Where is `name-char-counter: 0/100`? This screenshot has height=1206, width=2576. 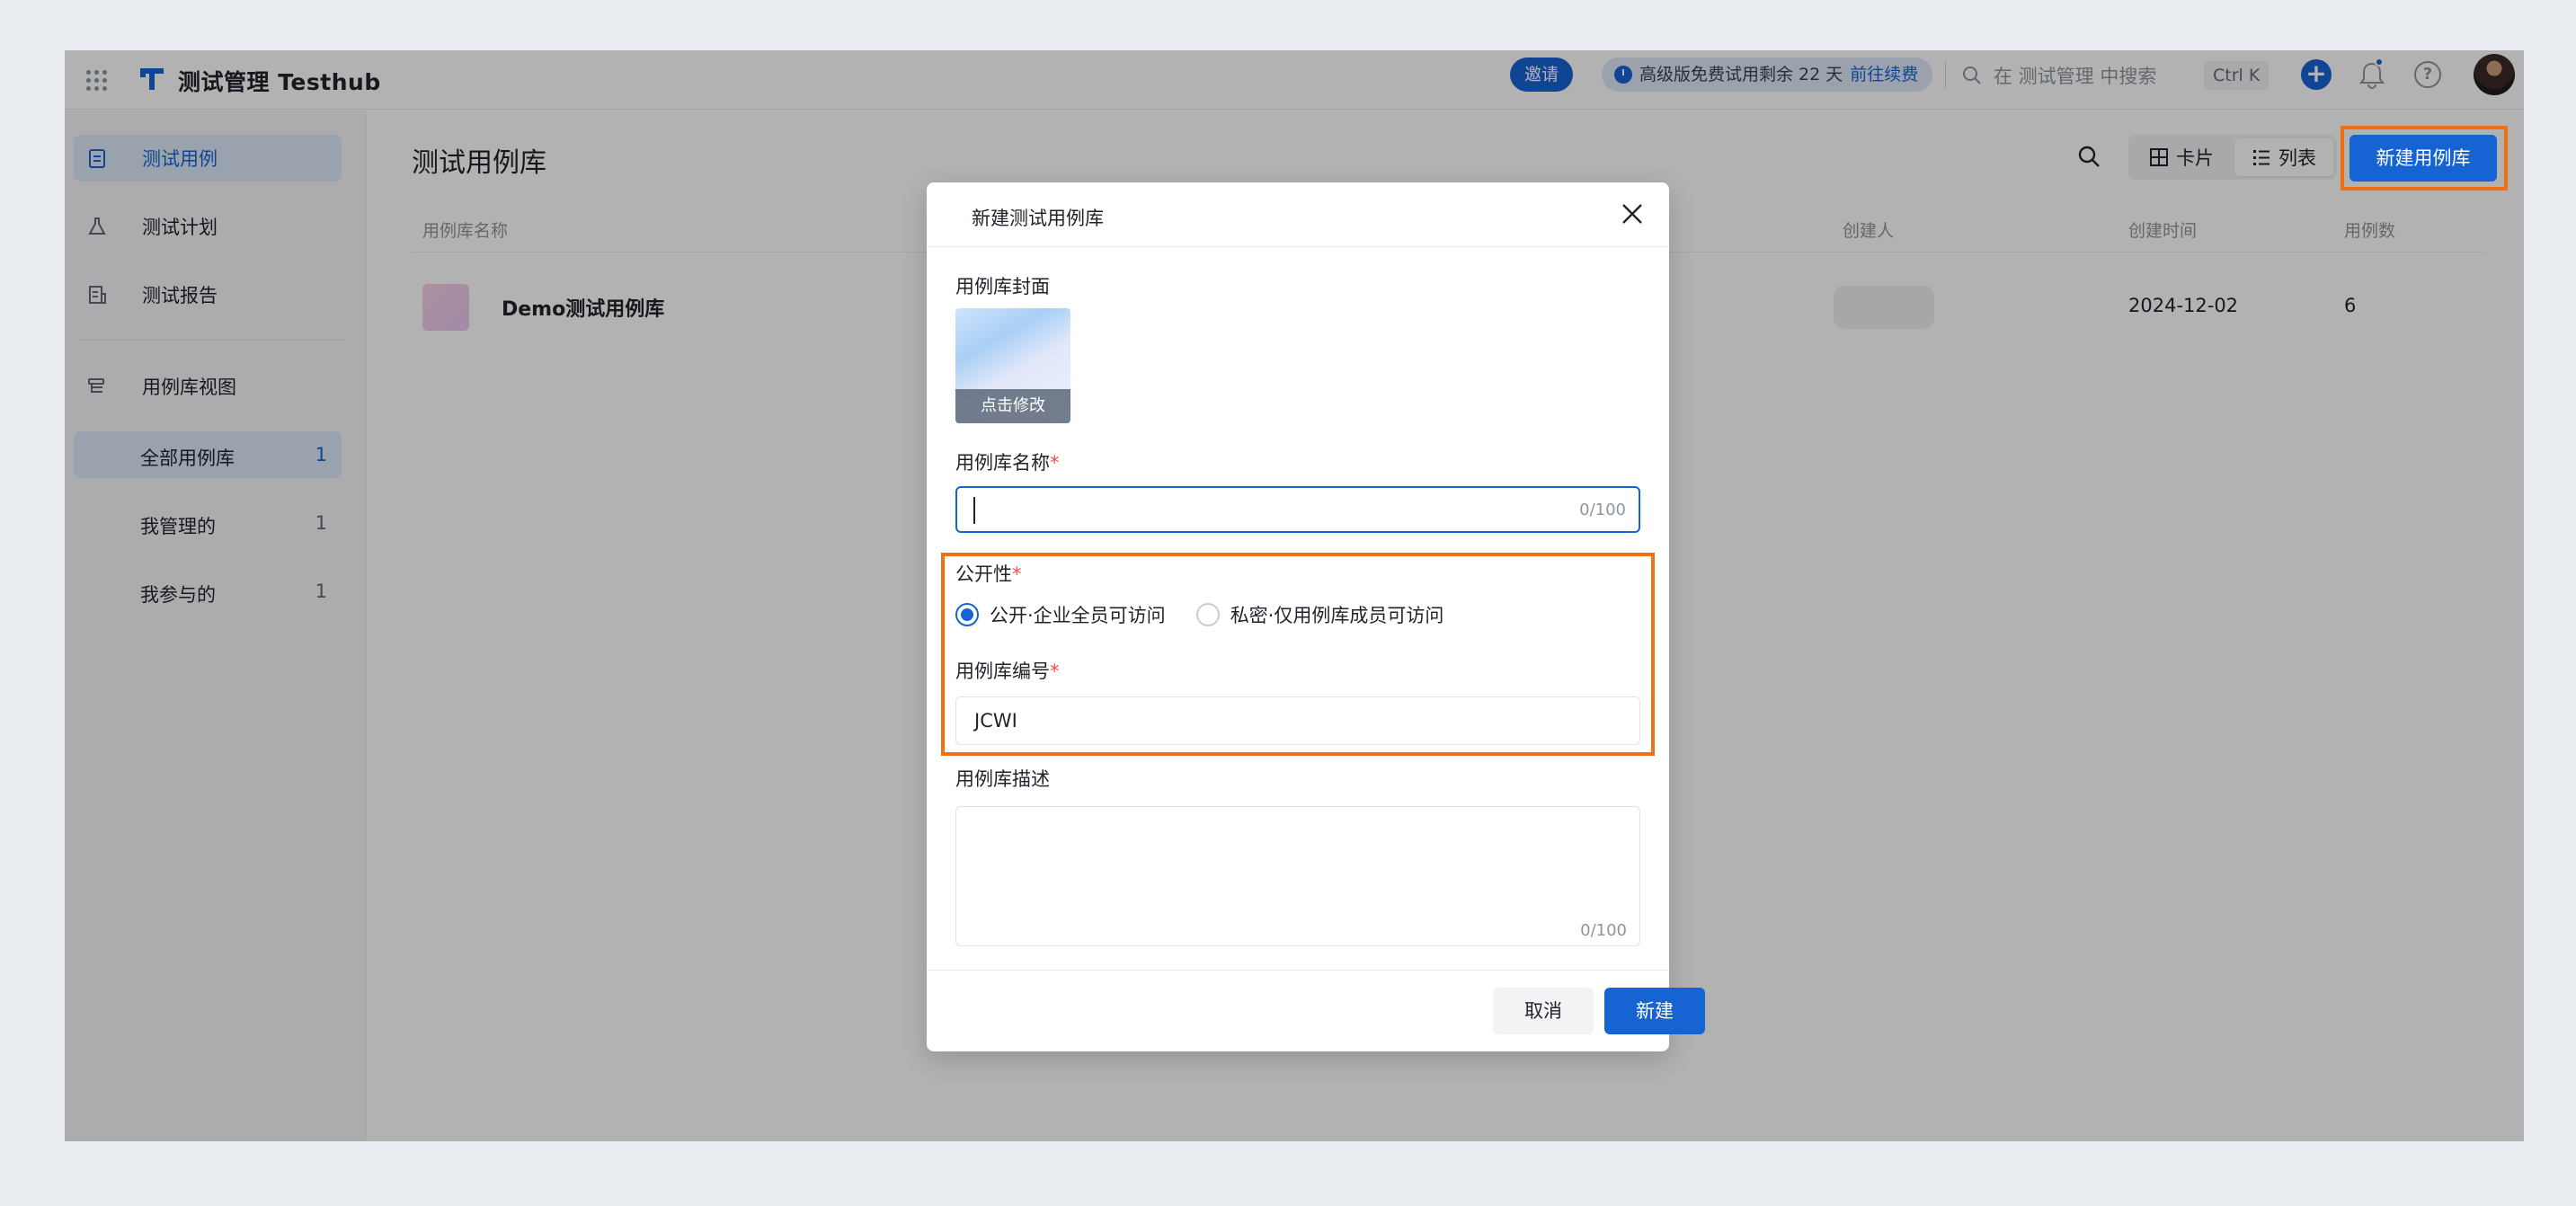
name-char-counter: 0/100 is located at coordinates (1602, 510).